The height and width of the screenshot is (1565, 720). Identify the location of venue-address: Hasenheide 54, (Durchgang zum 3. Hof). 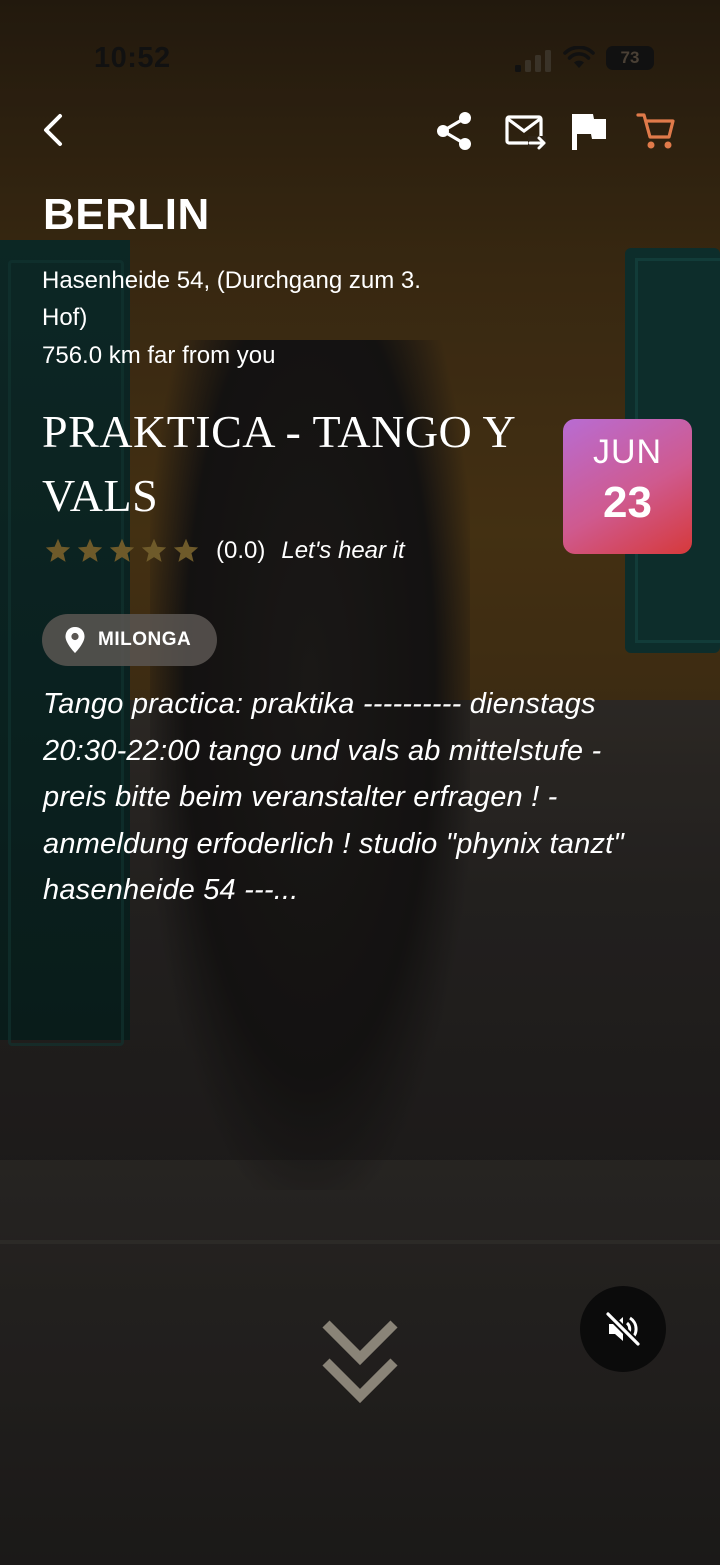
(231, 299).